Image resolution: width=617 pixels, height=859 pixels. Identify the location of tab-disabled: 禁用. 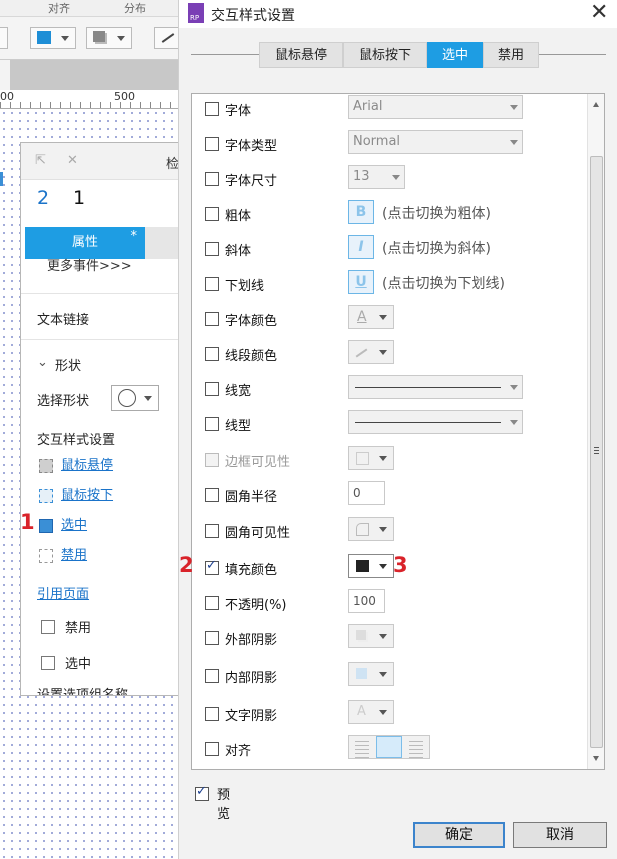
(511, 55).